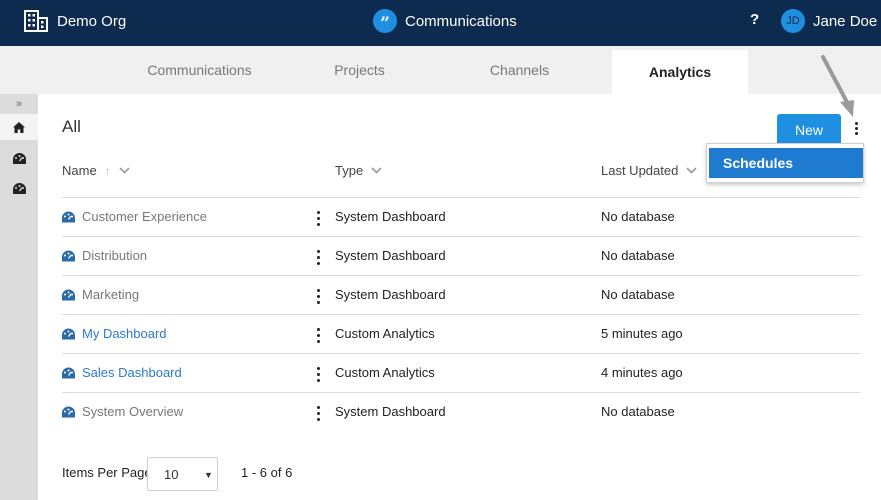  I want to click on sort-up-icon: ↑, so click(107, 170).